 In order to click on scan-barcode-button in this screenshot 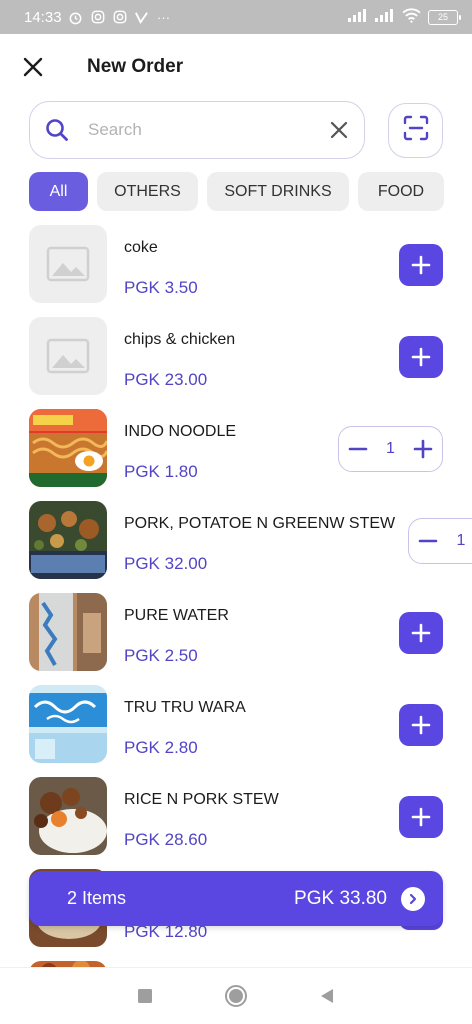, I will do `click(415, 130)`.